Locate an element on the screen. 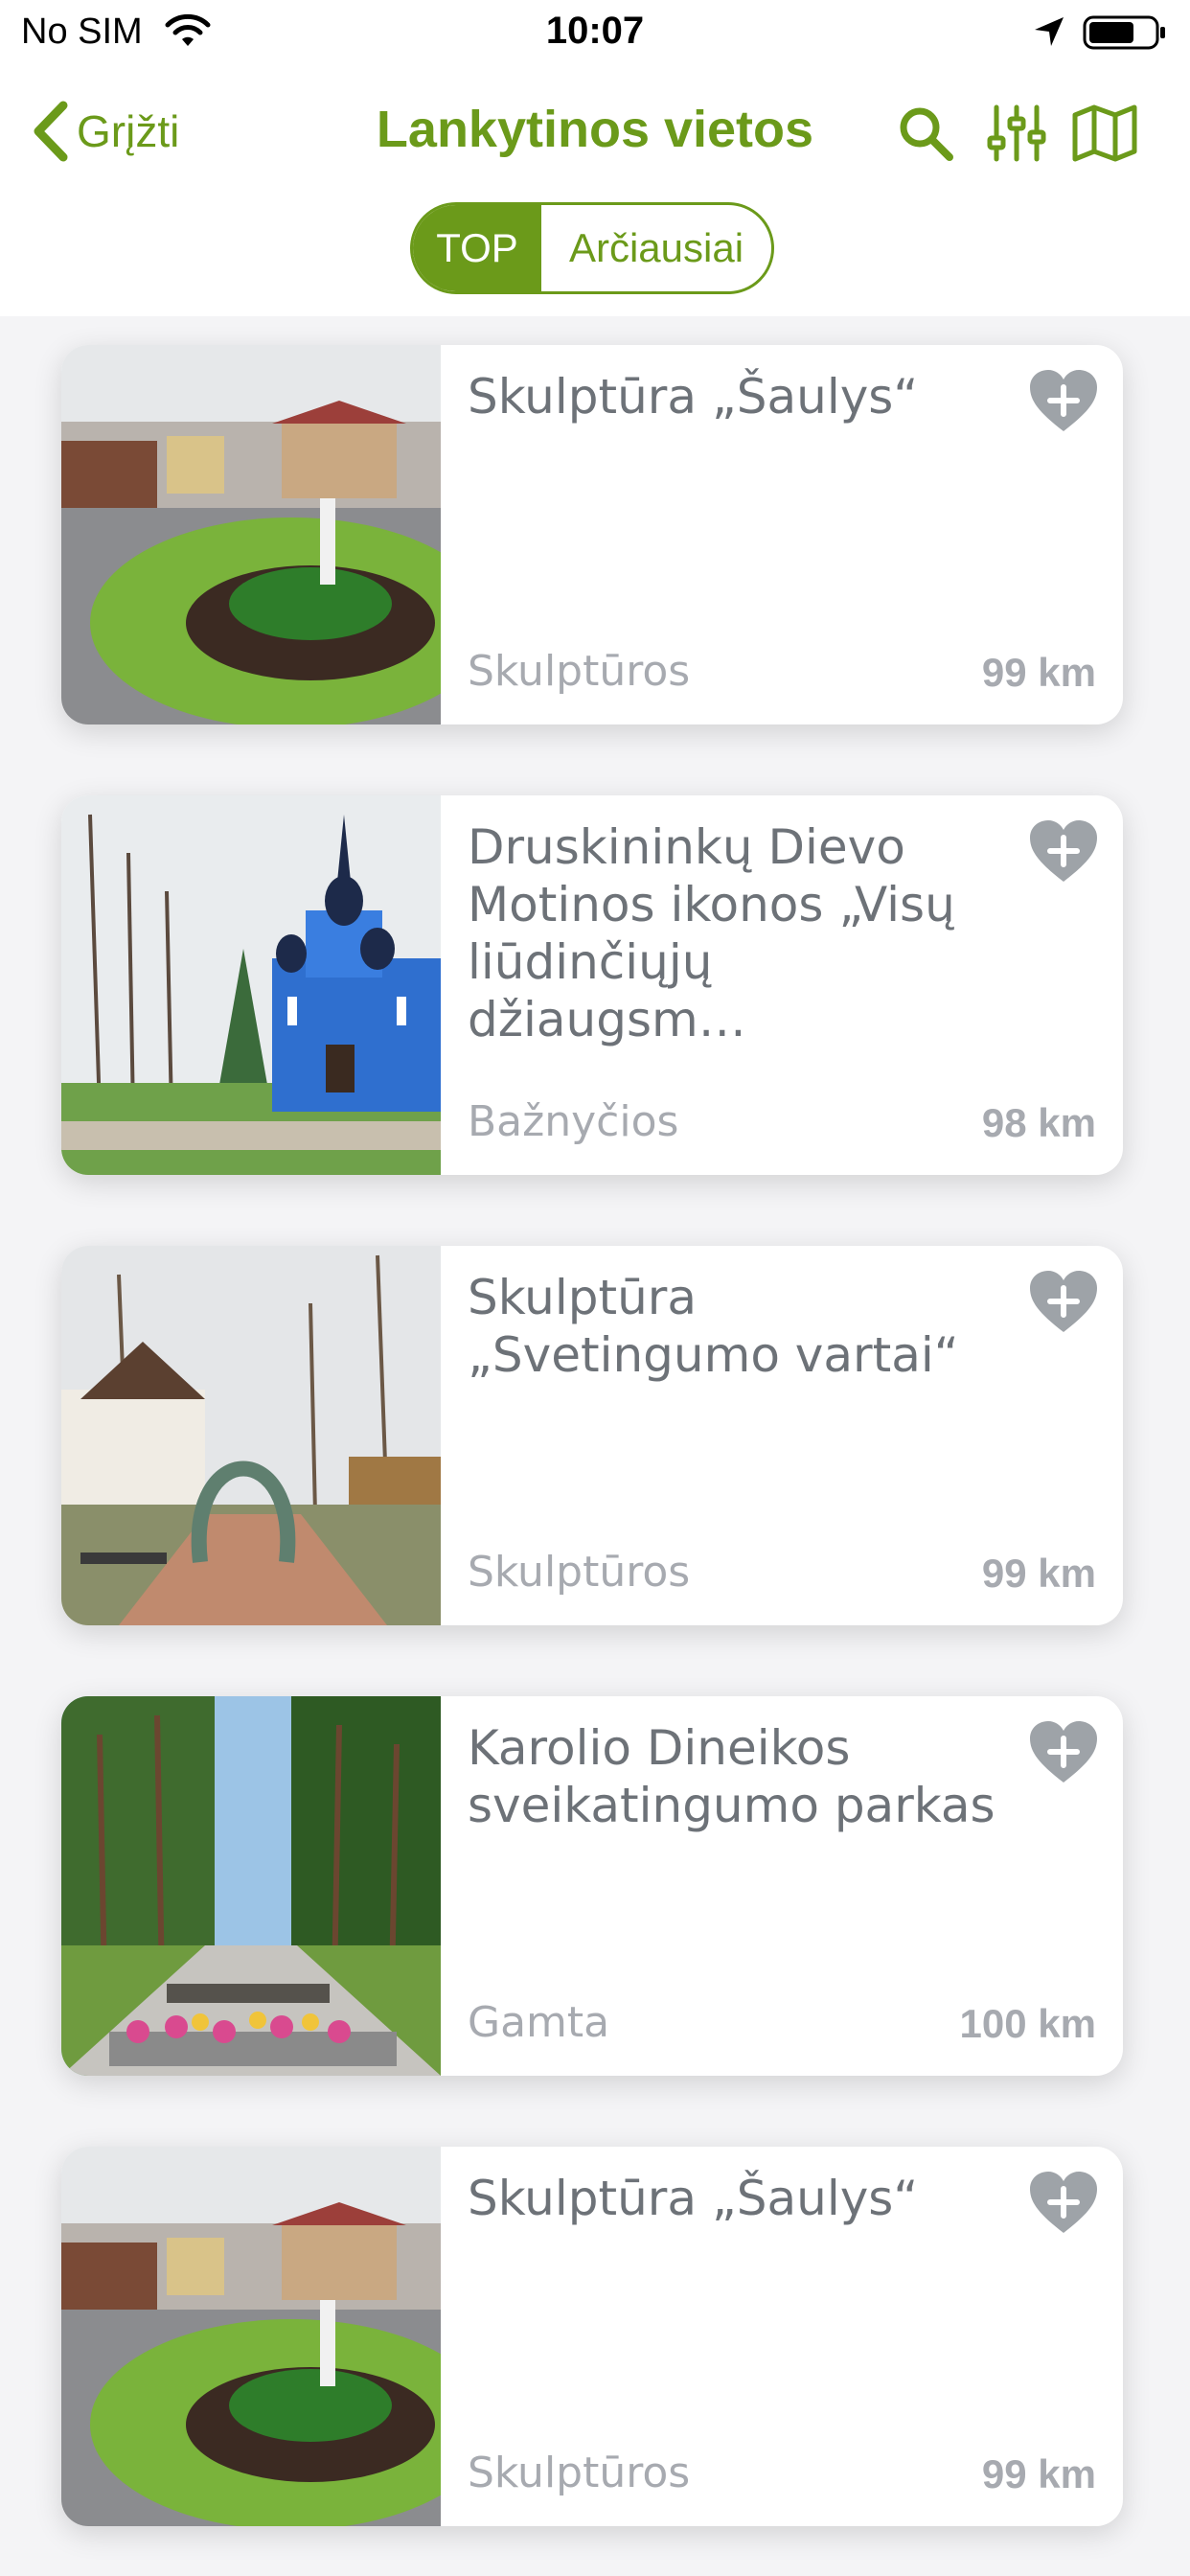 The width and height of the screenshot is (1190, 2576). segment-nearest: Arčiausiai is located at coordinates (656, 248).